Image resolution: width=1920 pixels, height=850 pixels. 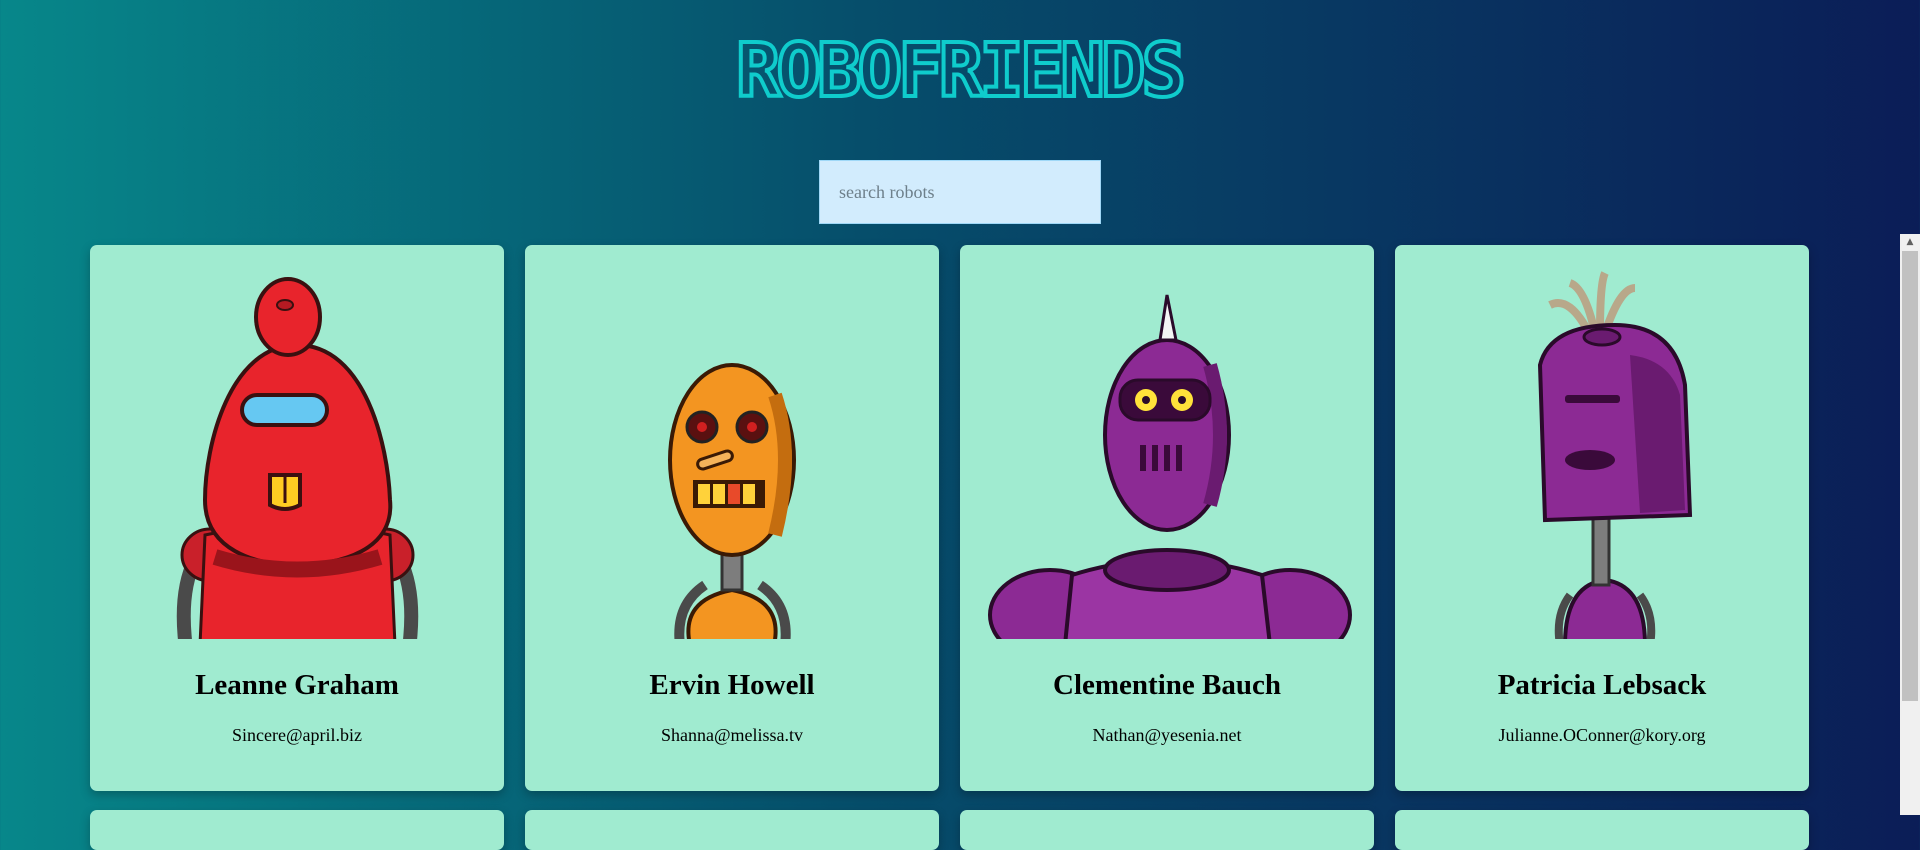 I want to click on scrollbar: ▲, so click(x=1910, y=524).